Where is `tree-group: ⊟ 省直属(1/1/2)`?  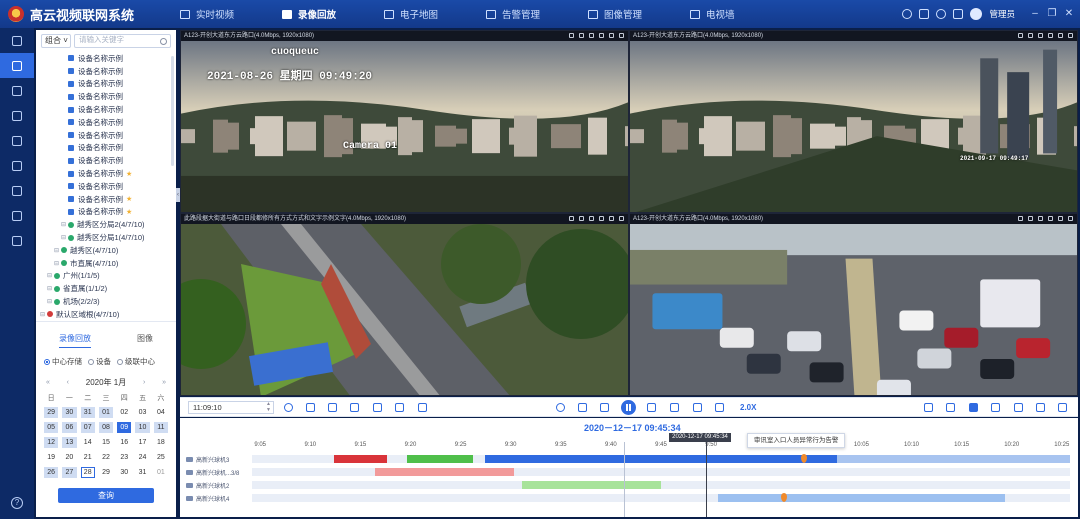 tree-group: ⊟ 省直属(1/1/2) is located at coordinates (108, 288).